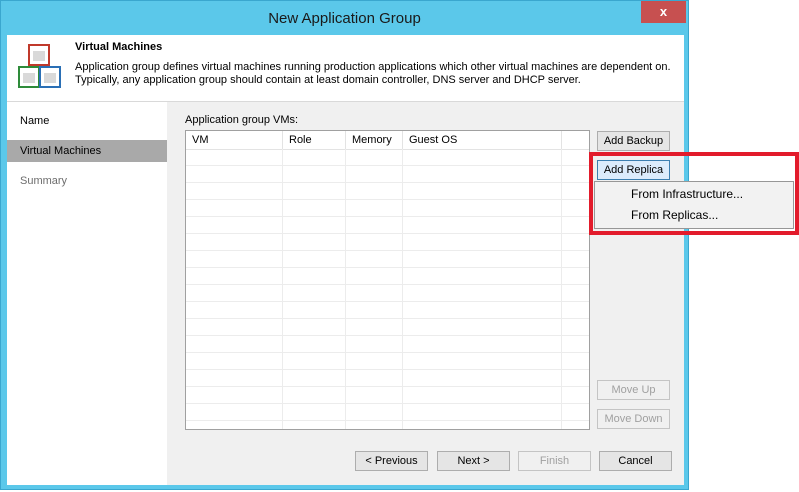 This screenshot has width=799, height=492. Describe the element at coordinates (482, 140) in the screenshot. I see `column-header-guest-os: Guest OS` at that location.